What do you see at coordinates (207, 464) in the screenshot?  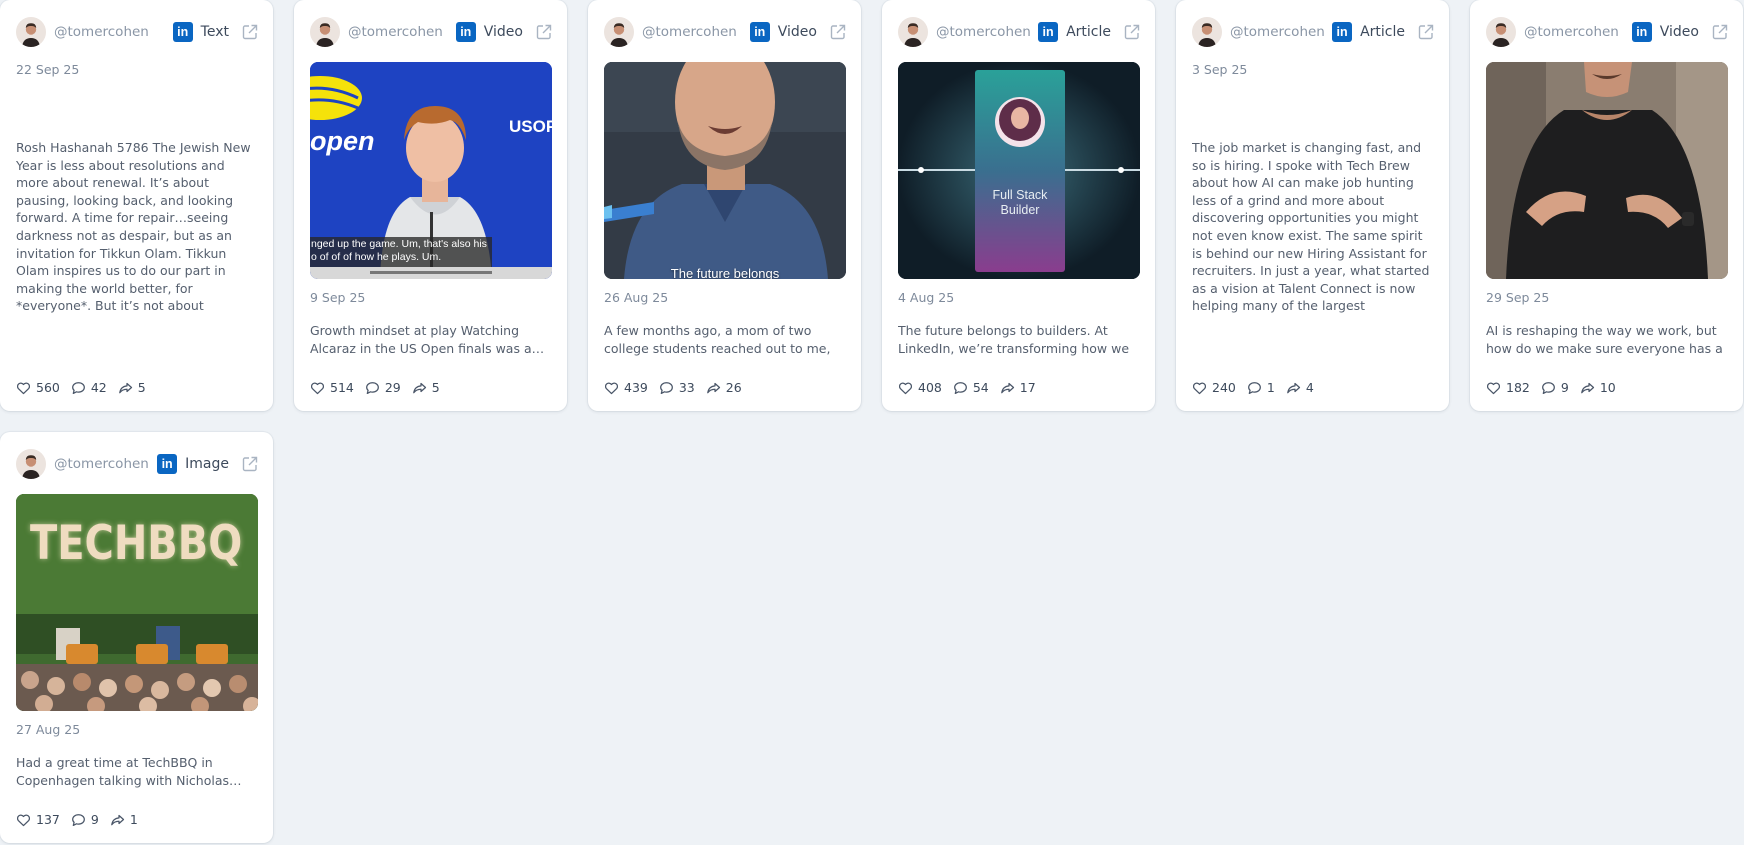 I see `post-type-label: Image` at bounding box center [207, 464].